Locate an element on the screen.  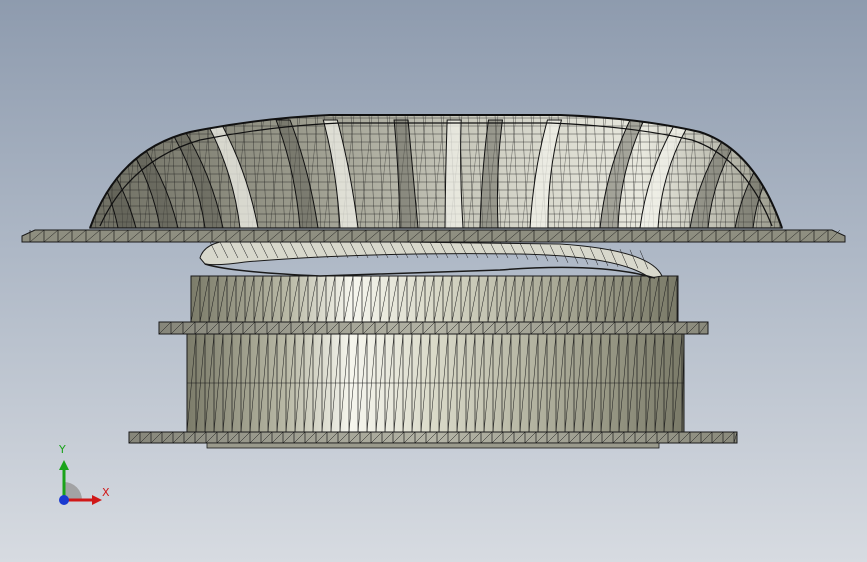
spiral-ribbon is located at coordinates (431, 259).